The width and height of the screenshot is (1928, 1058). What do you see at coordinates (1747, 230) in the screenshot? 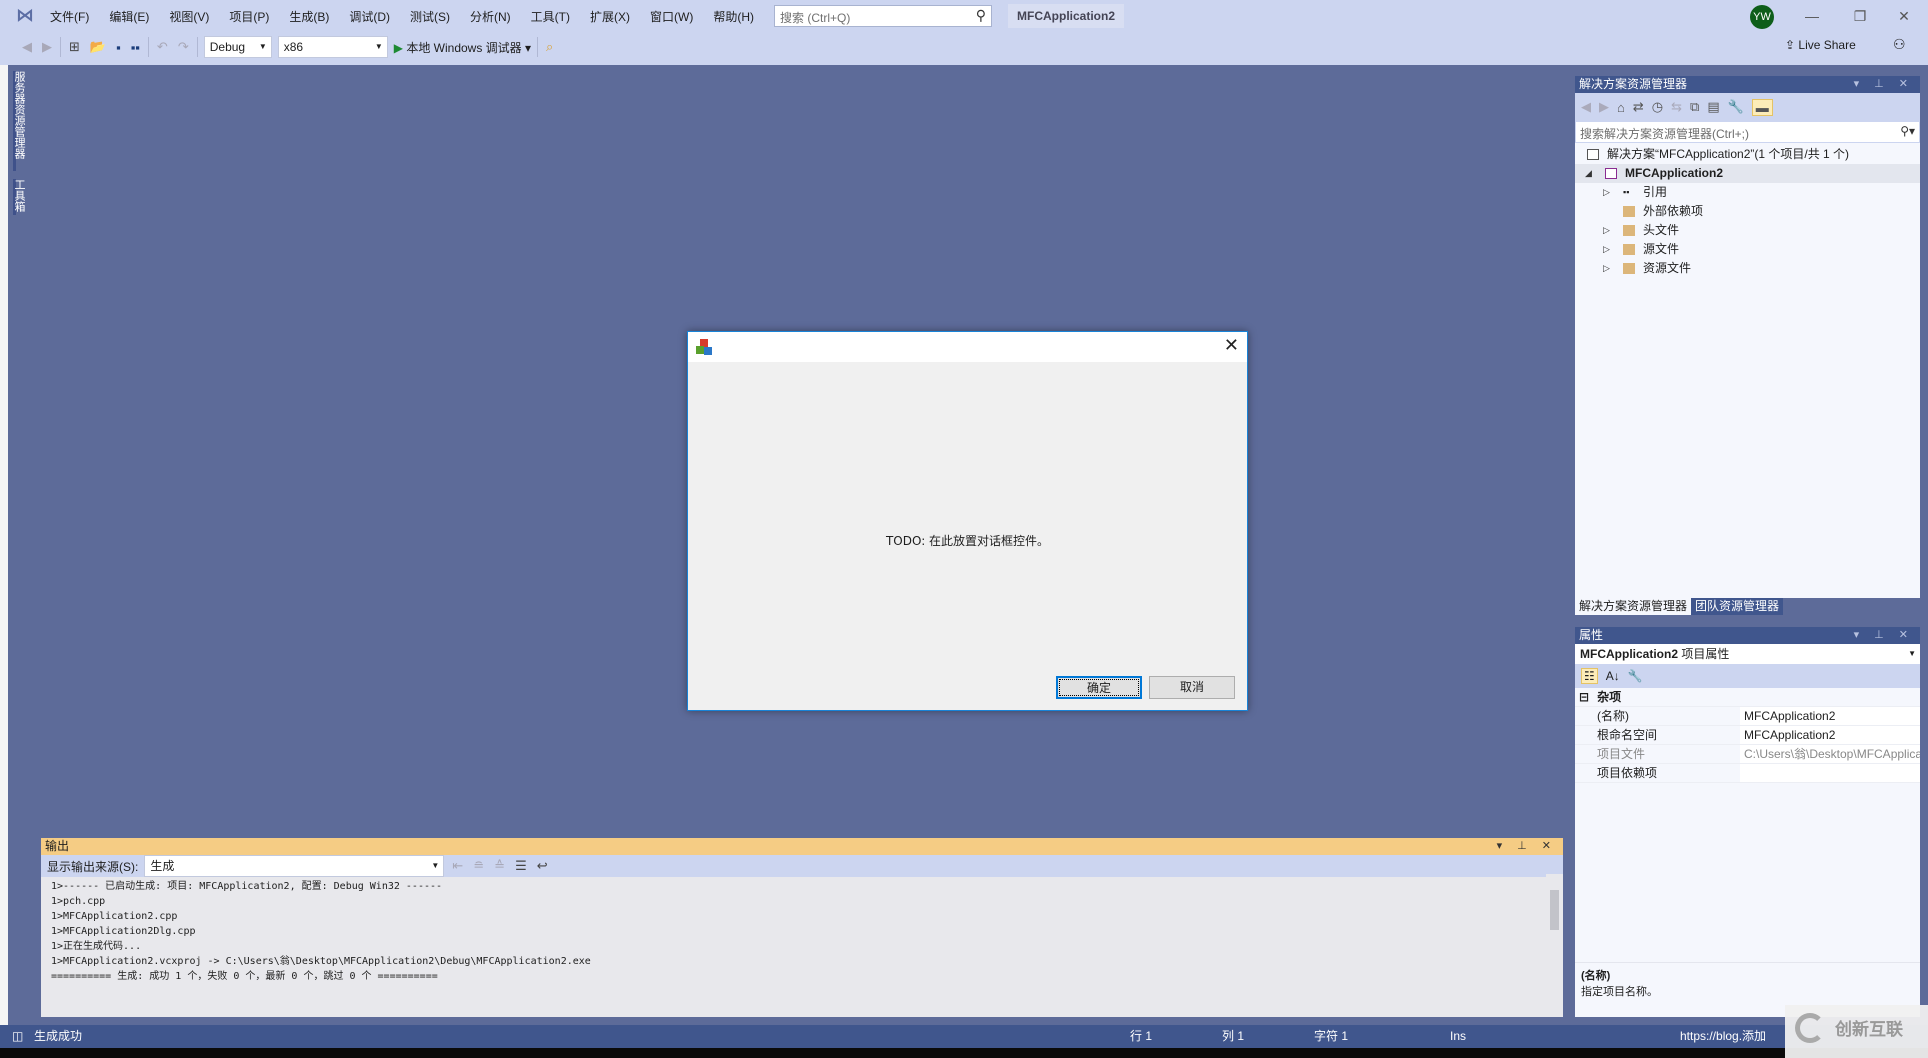
I see `tree-item-header-files: ▷ 头文件` at bounding box center [1747, 230].